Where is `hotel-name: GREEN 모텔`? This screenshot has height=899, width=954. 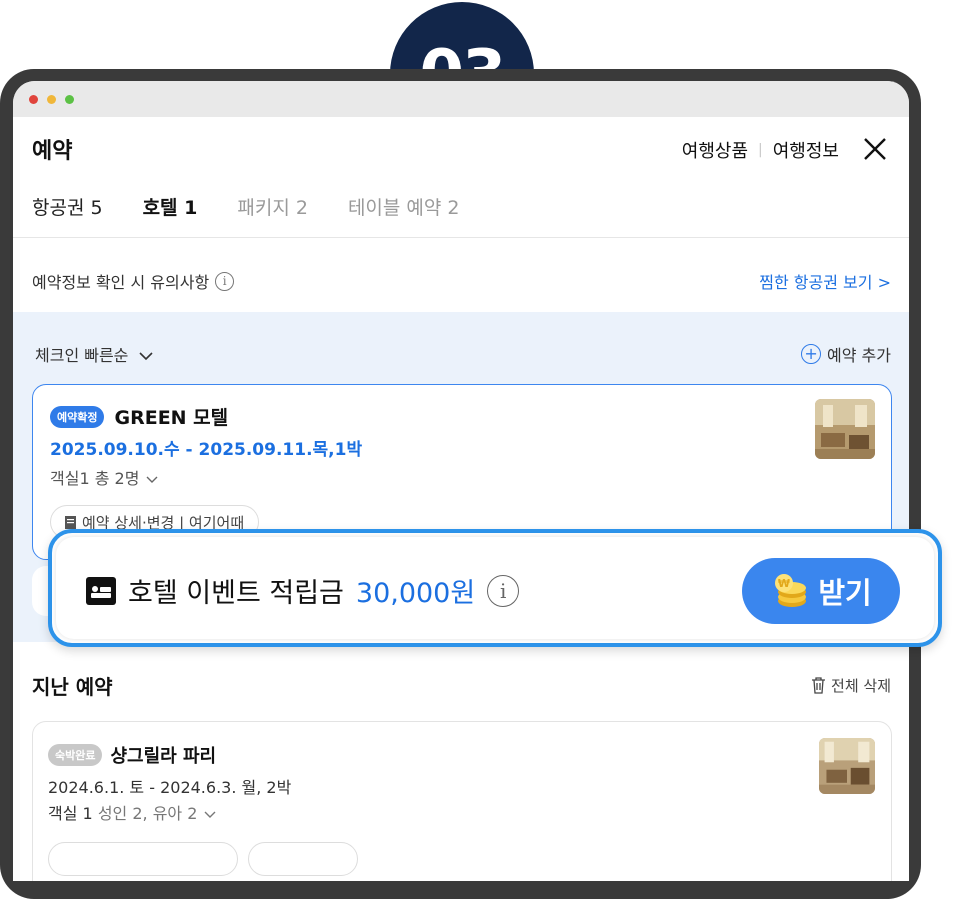
hotel-name: GREEN 모텔 is located at coordinates (171, 418).